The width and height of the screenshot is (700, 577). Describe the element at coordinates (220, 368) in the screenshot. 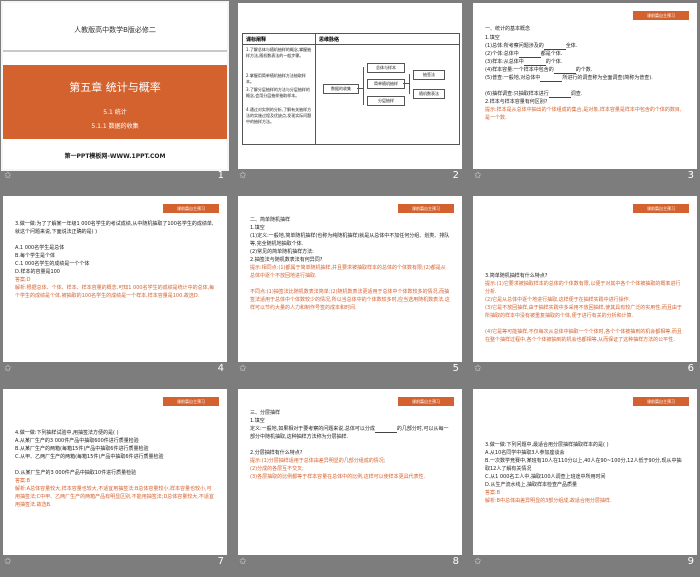

I see `slide-number: 4` at that location.